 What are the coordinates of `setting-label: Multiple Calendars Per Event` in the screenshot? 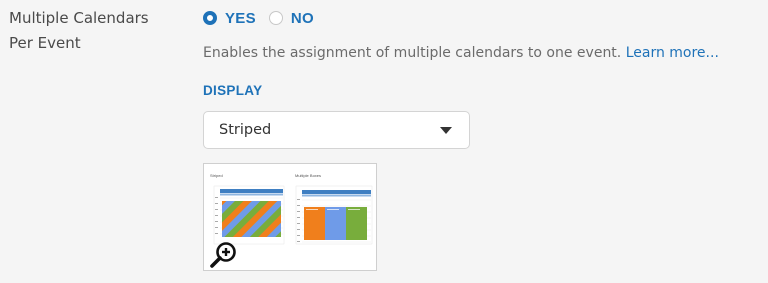 It's located at (94, 31).